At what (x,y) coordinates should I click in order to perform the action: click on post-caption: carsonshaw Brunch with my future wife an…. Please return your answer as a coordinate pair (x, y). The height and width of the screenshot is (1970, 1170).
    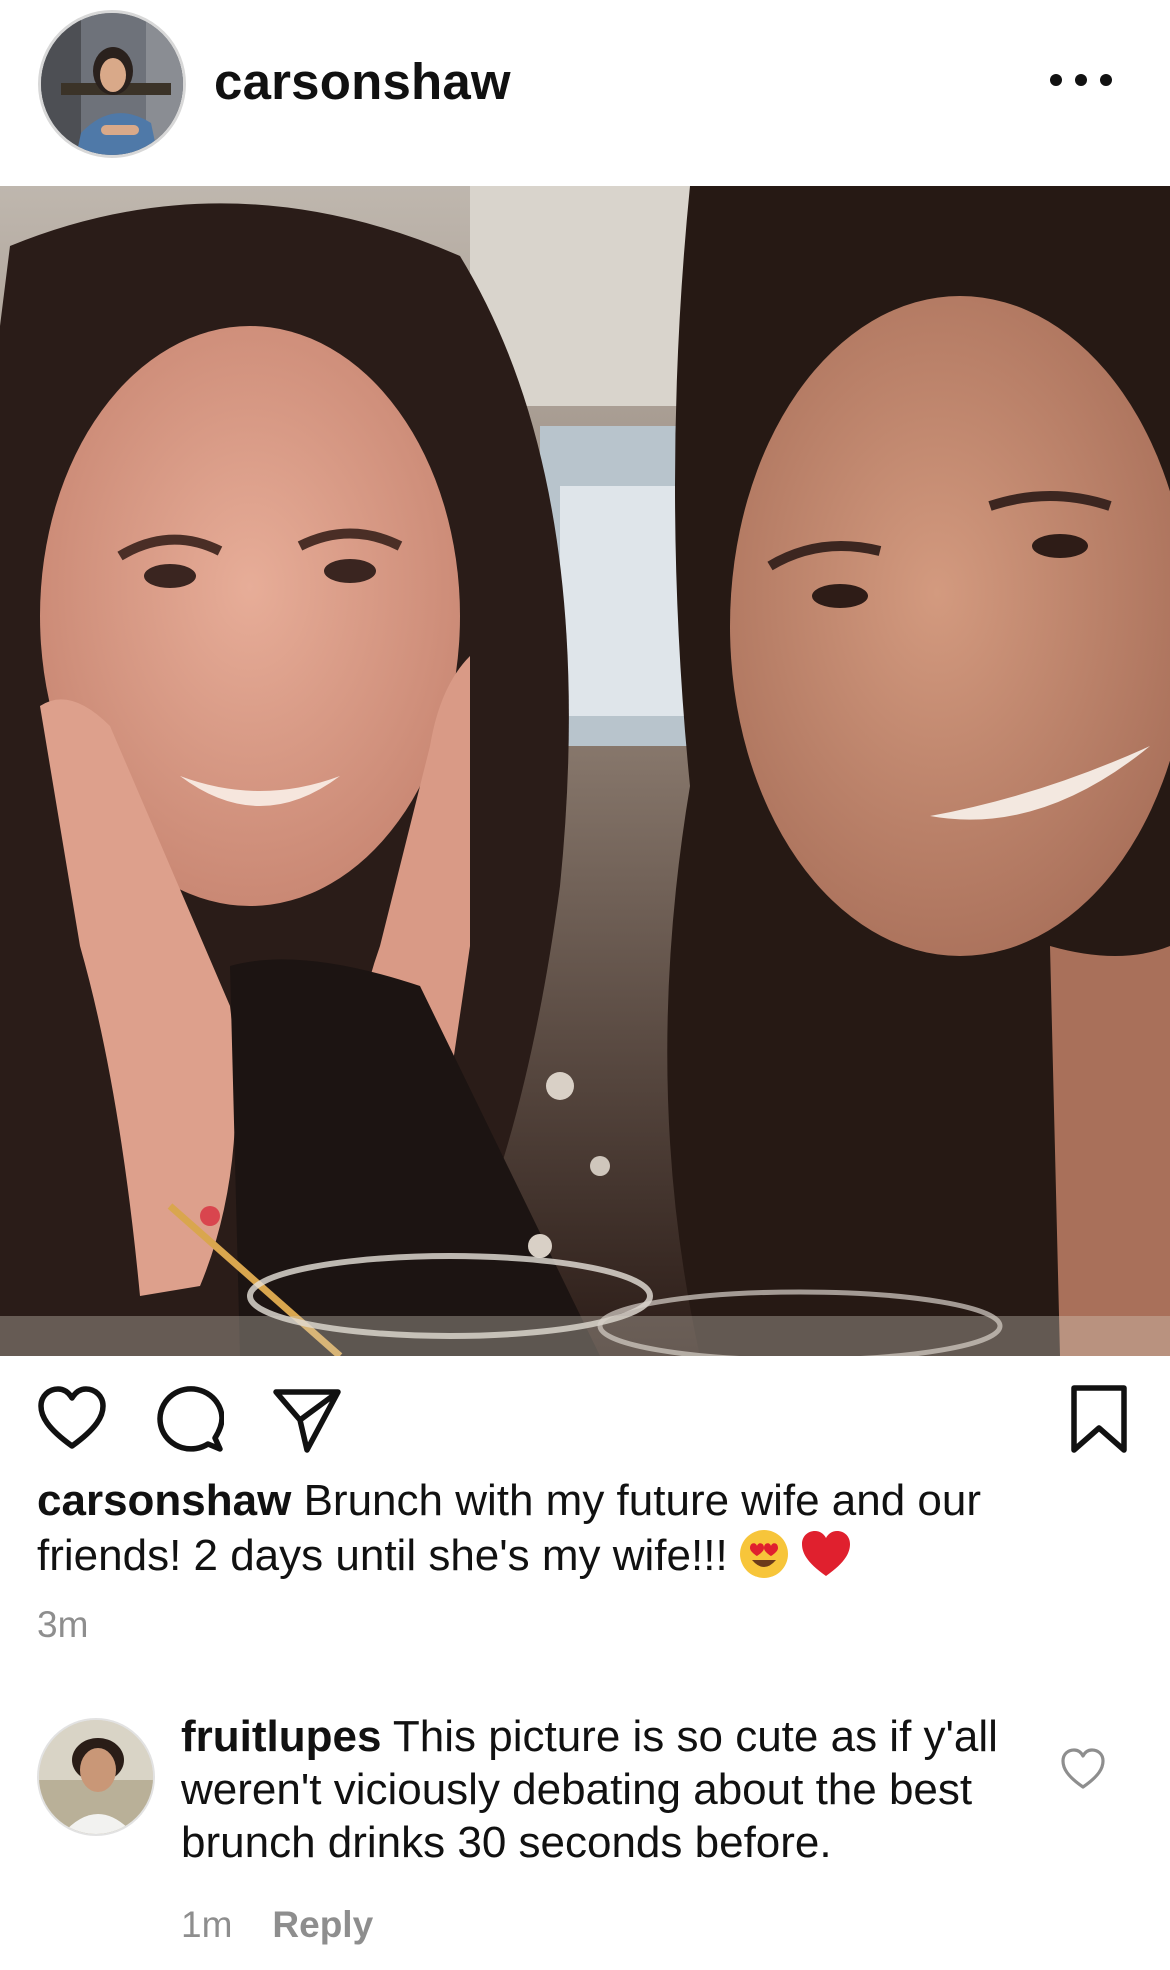
    Looking at the image, I should click on (577, 1533).